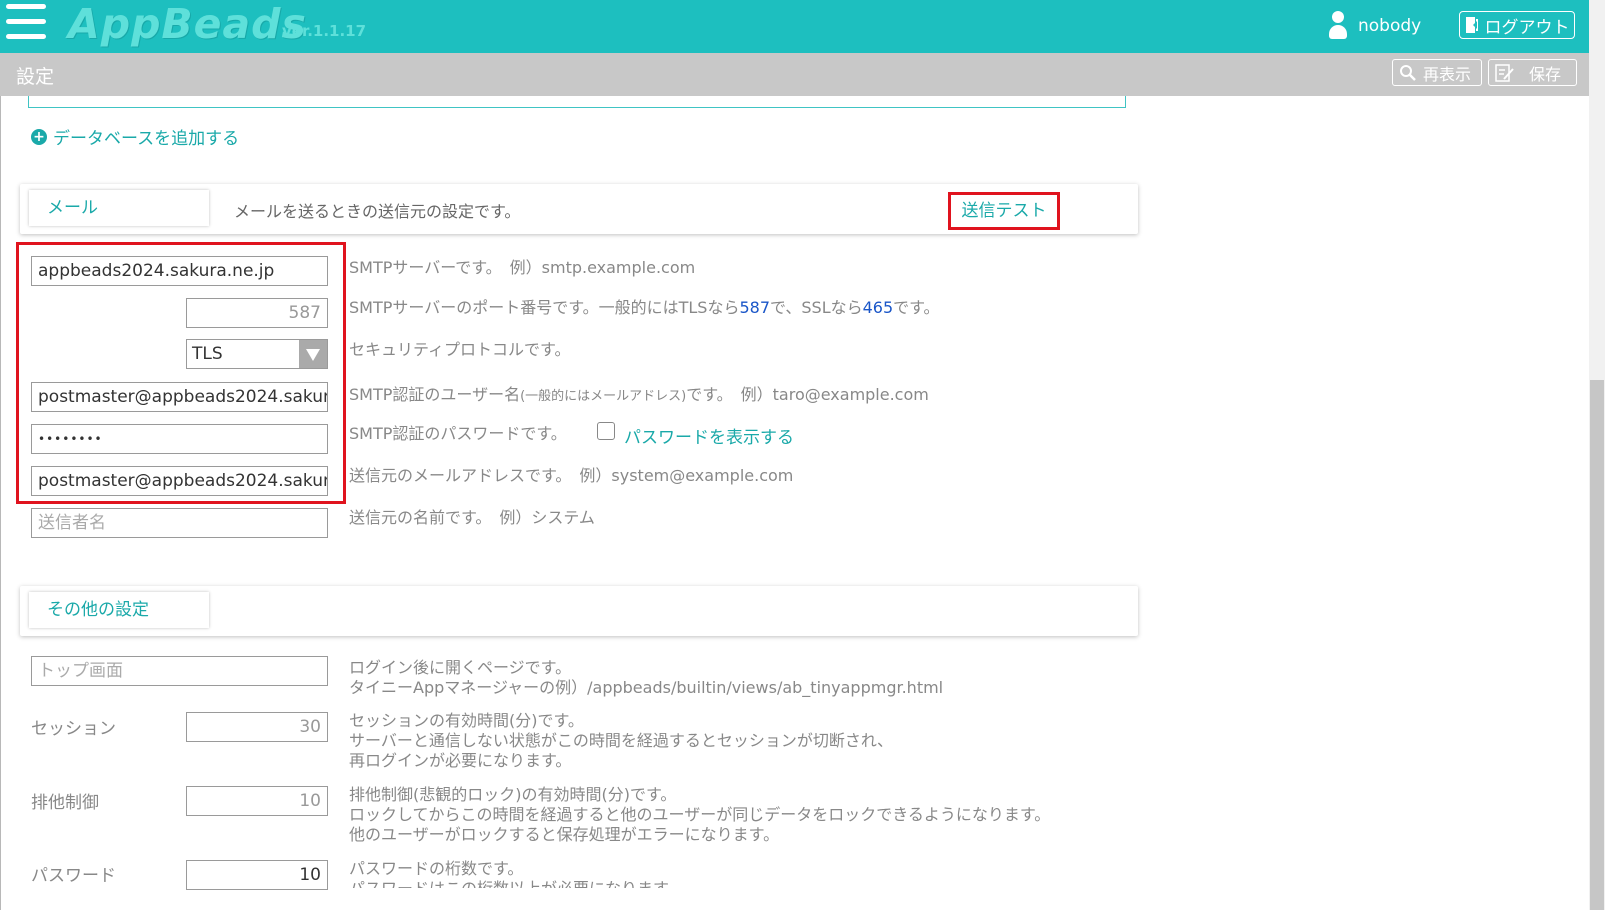 The height and width of the screenshot is (910, 1605). Describe the element at coordinates (257, 801) in the screenshot. I see `lock-input: 10` at that location.